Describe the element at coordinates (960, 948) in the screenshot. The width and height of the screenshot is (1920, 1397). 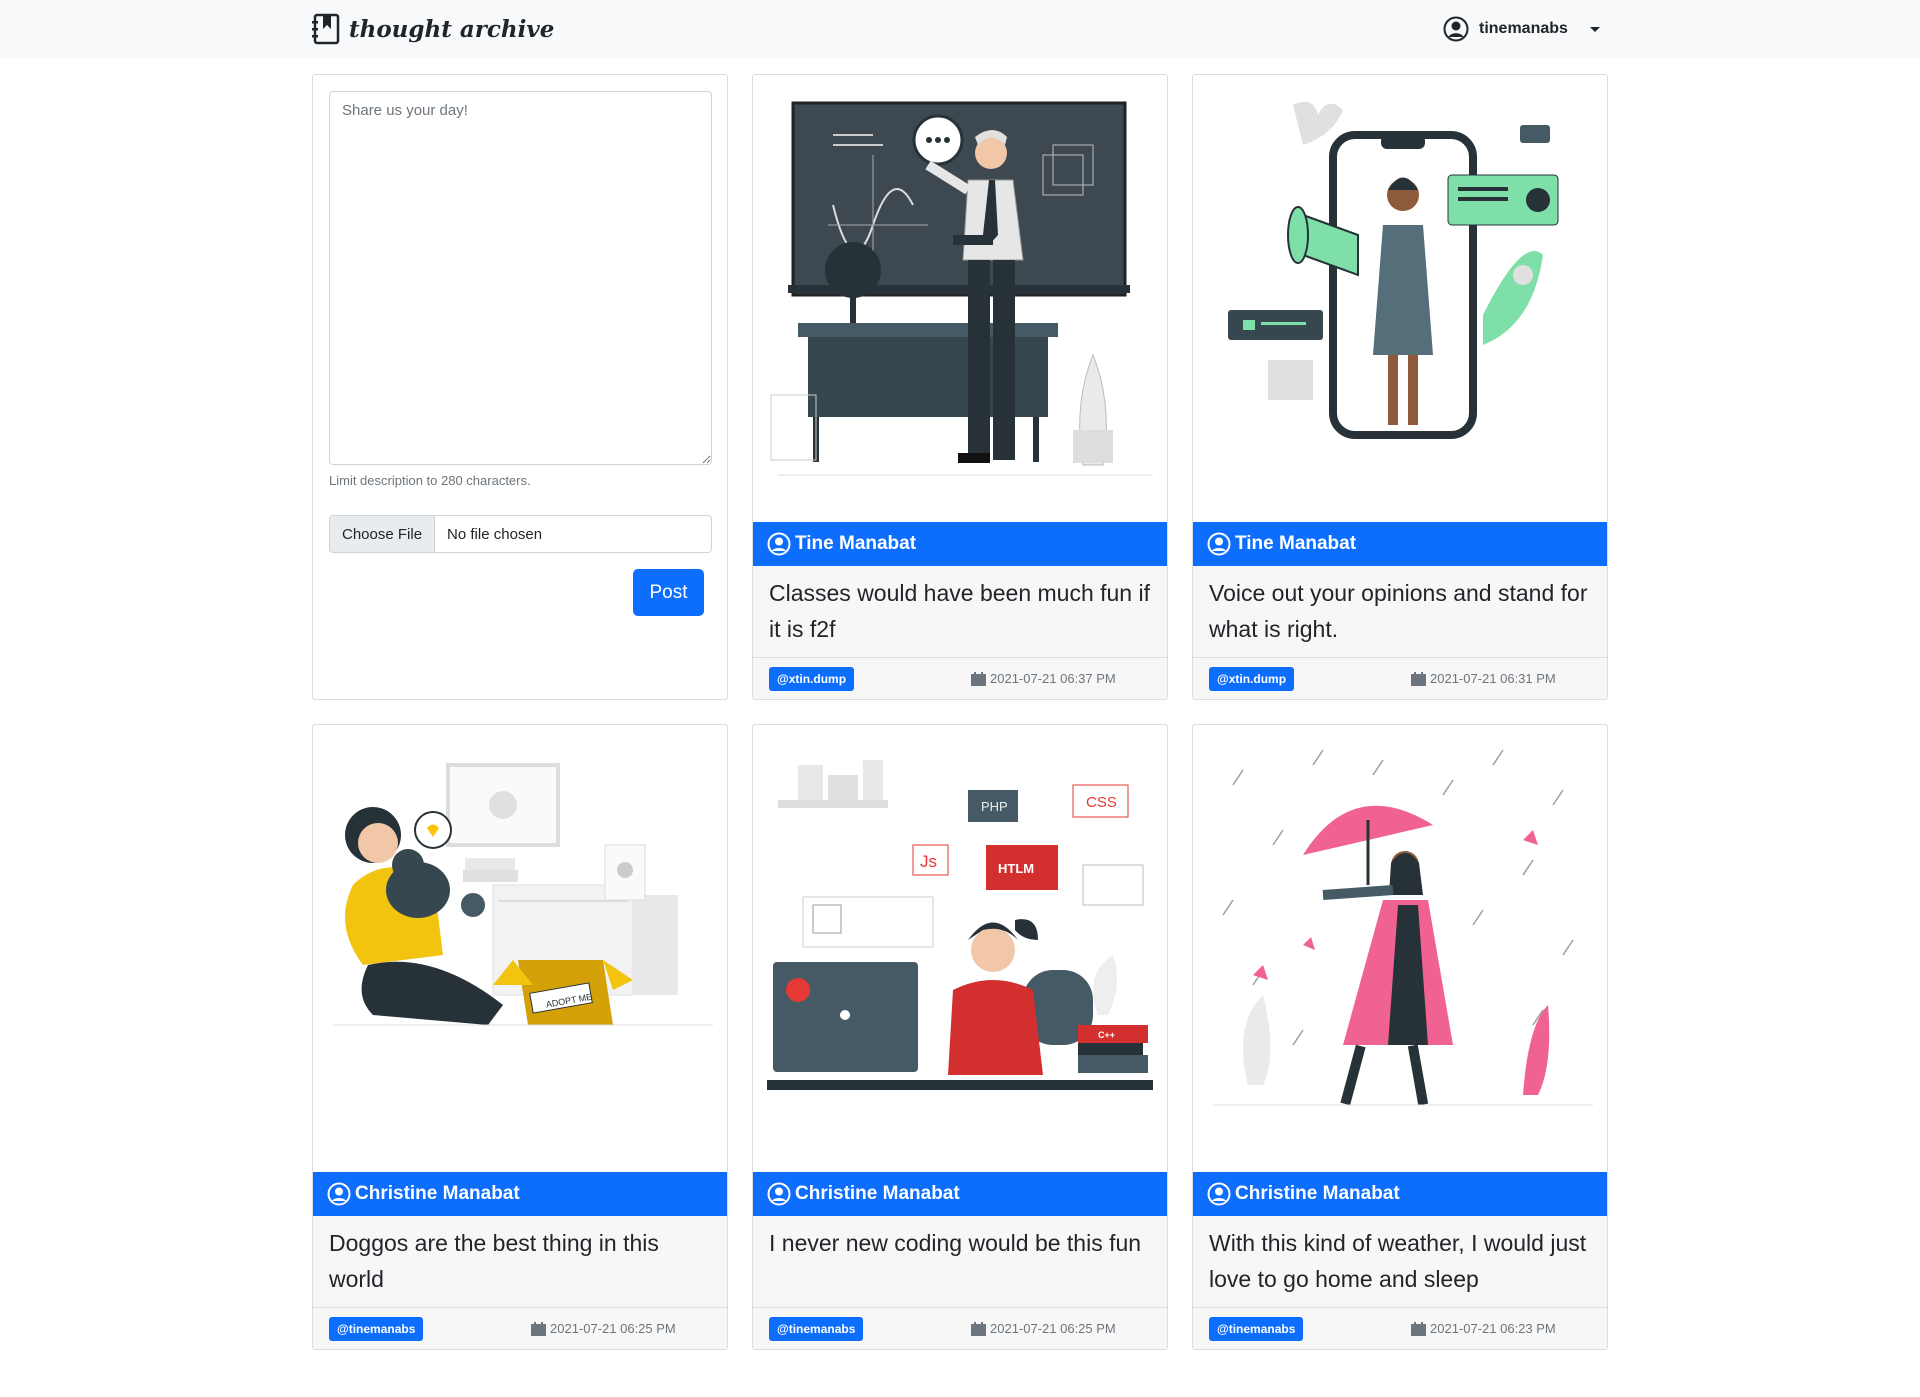
I see `coding-illustration: PHP CSS Js HTLM C++` at that location.